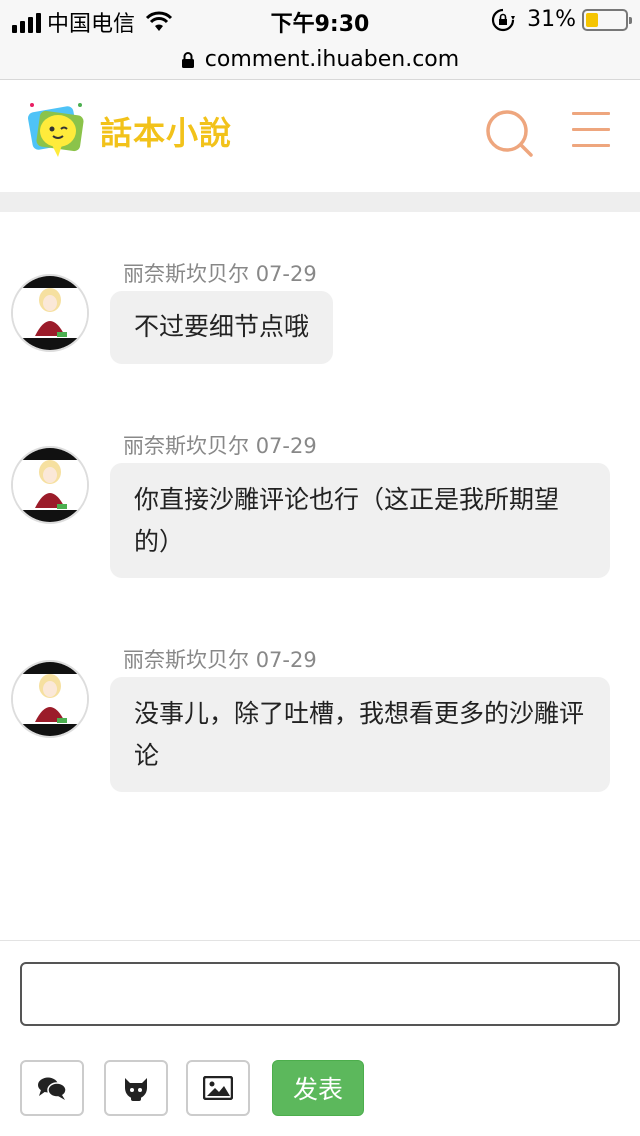  I want to click on comment-text: 没事儿，除了吐槽，我想看更多的沙雕评论, so click(359, 734).